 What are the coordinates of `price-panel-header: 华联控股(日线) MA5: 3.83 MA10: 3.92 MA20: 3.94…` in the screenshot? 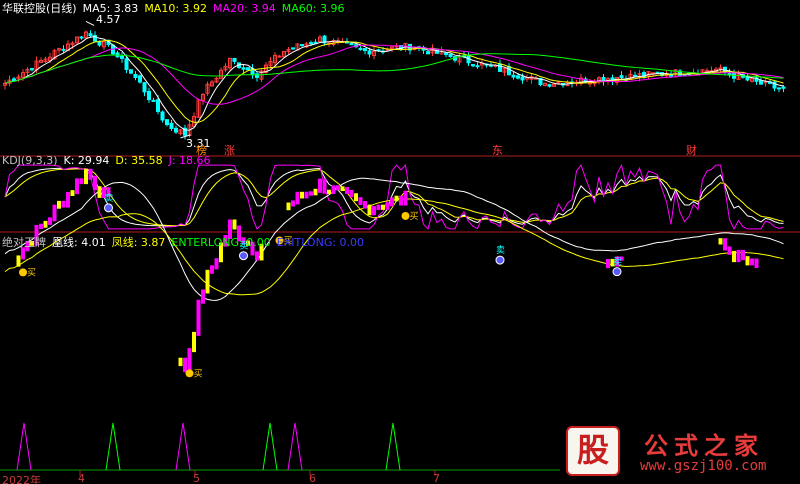 It's located at (173, 8).